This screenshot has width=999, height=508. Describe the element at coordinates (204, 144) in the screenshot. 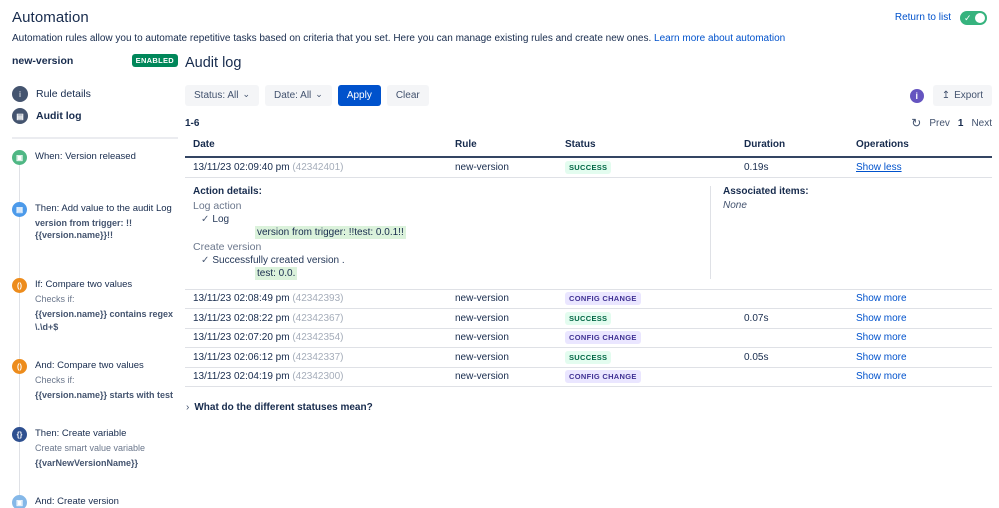

I see `column-header-date: Date` at that location.